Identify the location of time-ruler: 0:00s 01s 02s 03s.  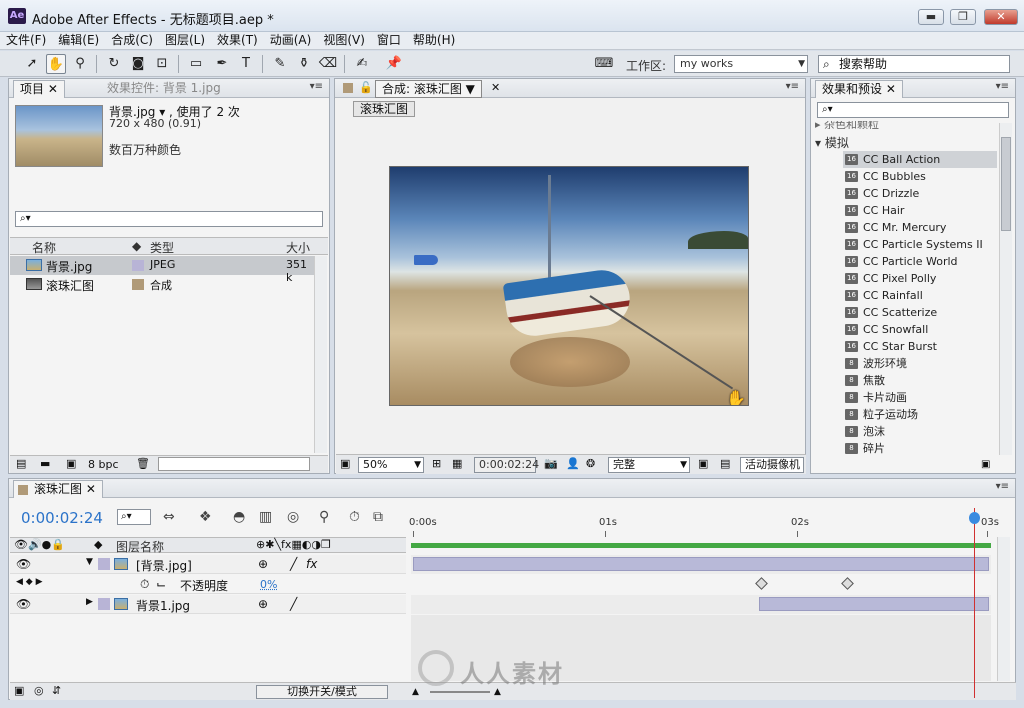
(704, 526).